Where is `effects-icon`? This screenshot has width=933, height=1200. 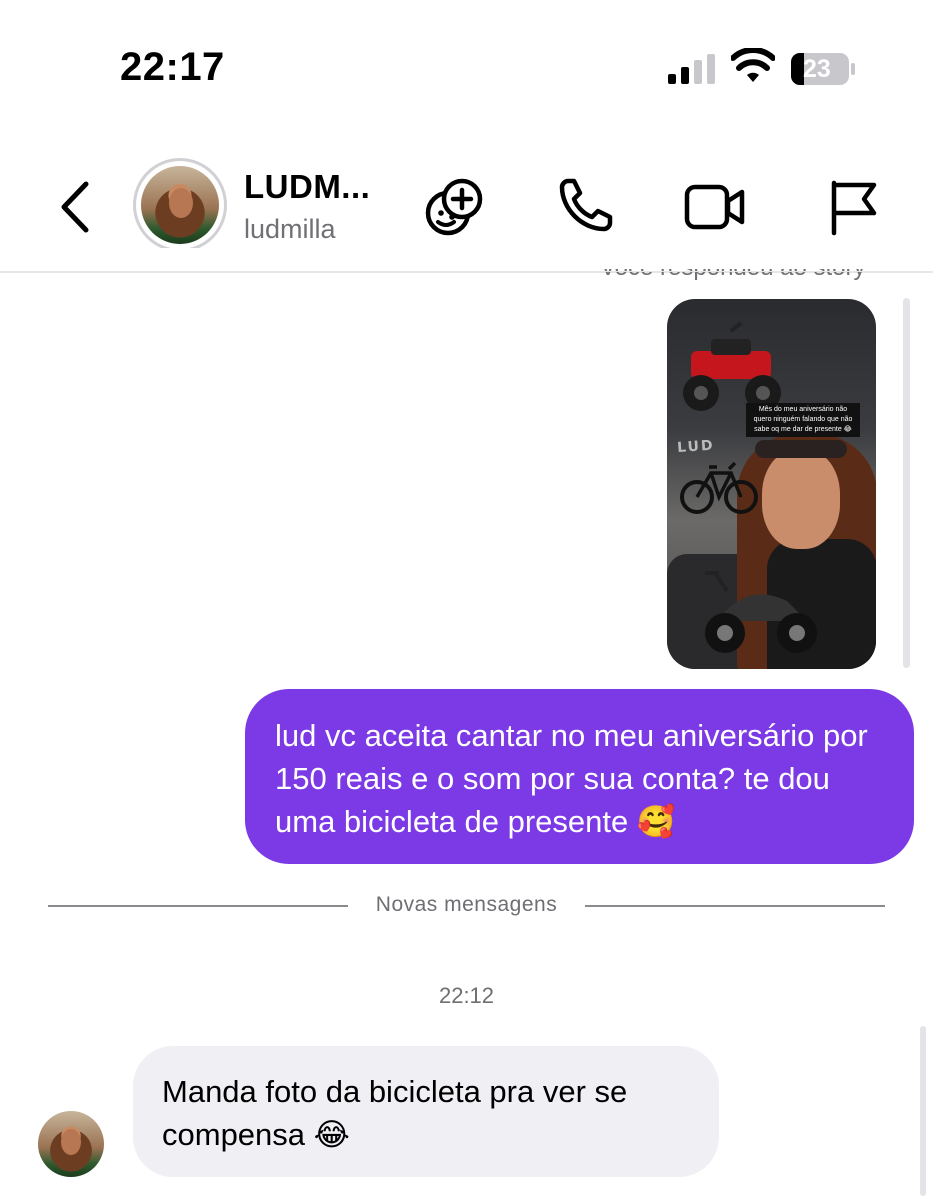
effects-icon is located at coordinates (454, 207).